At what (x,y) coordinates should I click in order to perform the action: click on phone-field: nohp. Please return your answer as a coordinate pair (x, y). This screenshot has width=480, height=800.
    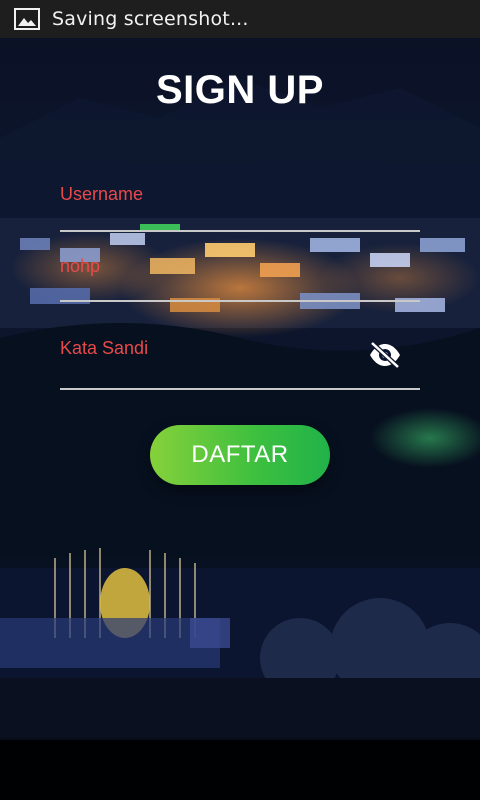
    Looking at the image, I should click on (240, 279).